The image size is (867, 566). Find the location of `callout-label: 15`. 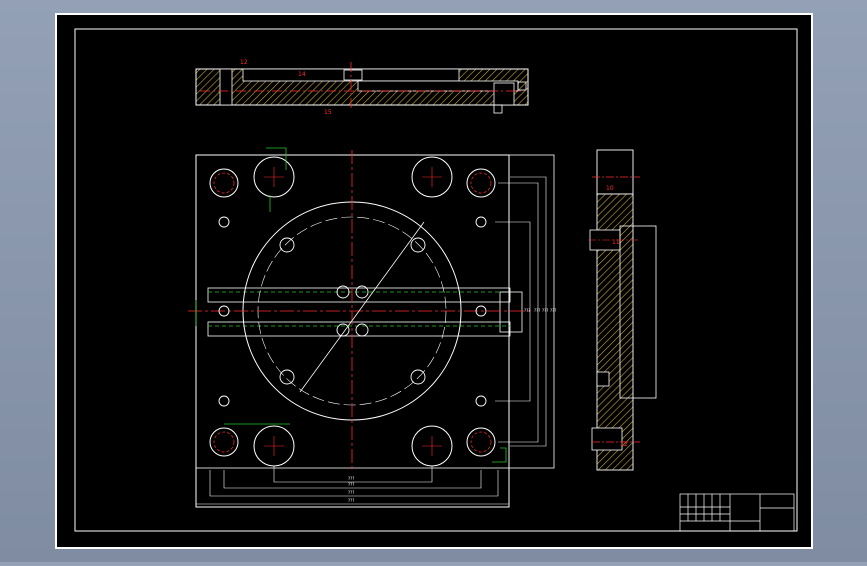

callout-label: 15 is located at coordinates (328, 112).